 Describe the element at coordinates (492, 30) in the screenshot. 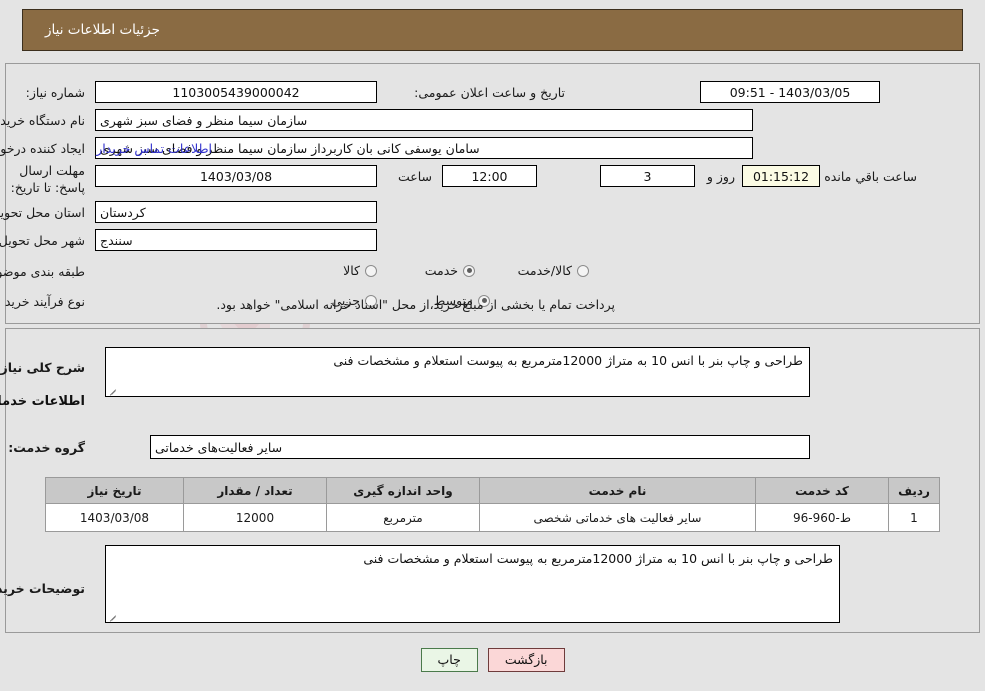

I see `page-title-bar: جزئیات اطلاعات نیاز` at that location.